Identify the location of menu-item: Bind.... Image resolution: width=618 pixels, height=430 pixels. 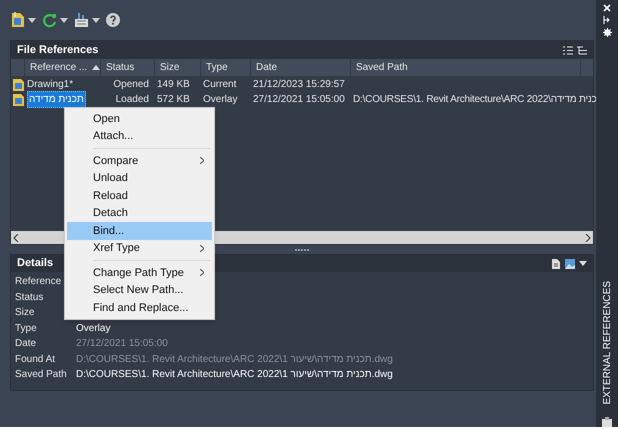
(139, 231).